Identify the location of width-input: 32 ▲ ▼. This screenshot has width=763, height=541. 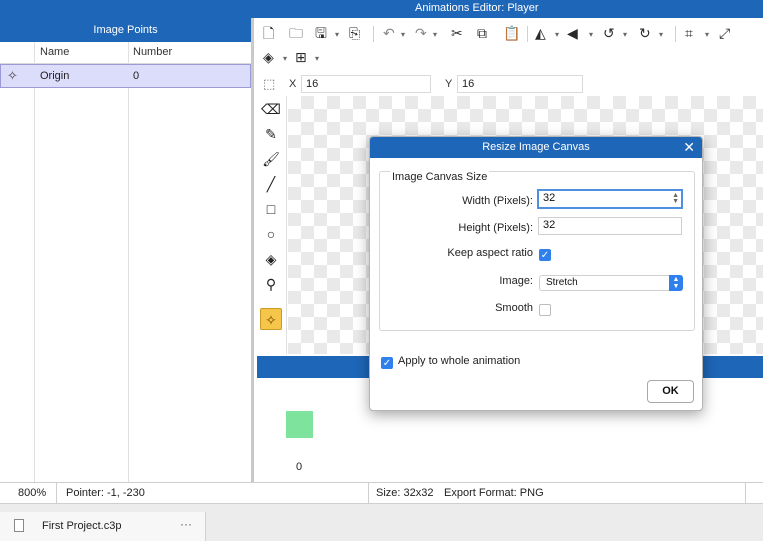
(610, 199).